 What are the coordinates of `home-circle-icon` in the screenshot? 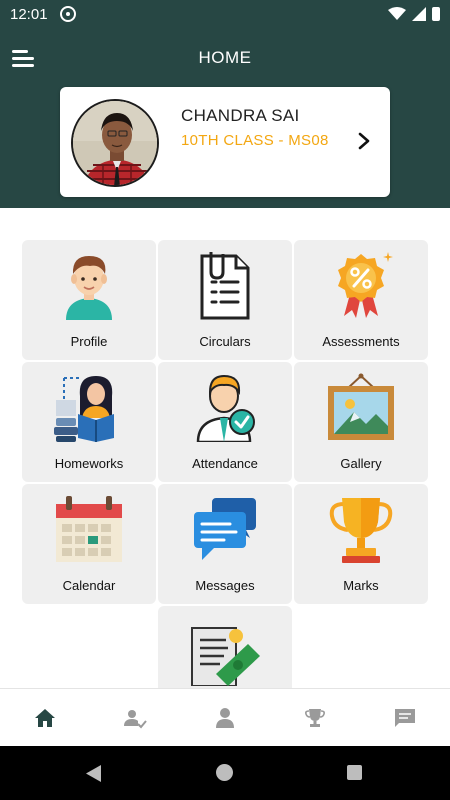 It's located at (224, 772).